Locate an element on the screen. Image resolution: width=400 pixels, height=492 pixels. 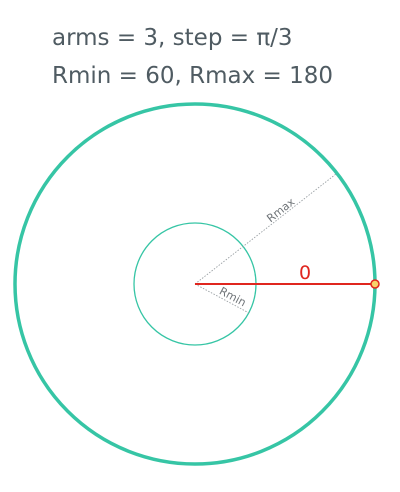
rmax-label: Rmax is located at coordinates (280, 210).